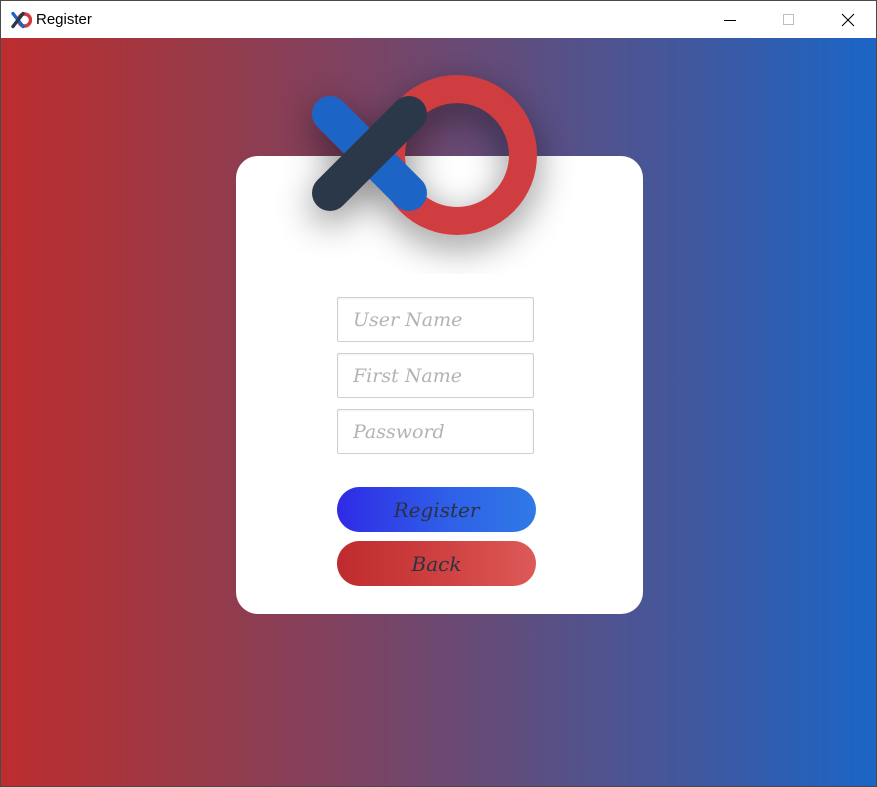 The image size is (877, 787). Describe the element at coordinates (64, 19) in the screenshot. I see `window-title: Register` at that location.